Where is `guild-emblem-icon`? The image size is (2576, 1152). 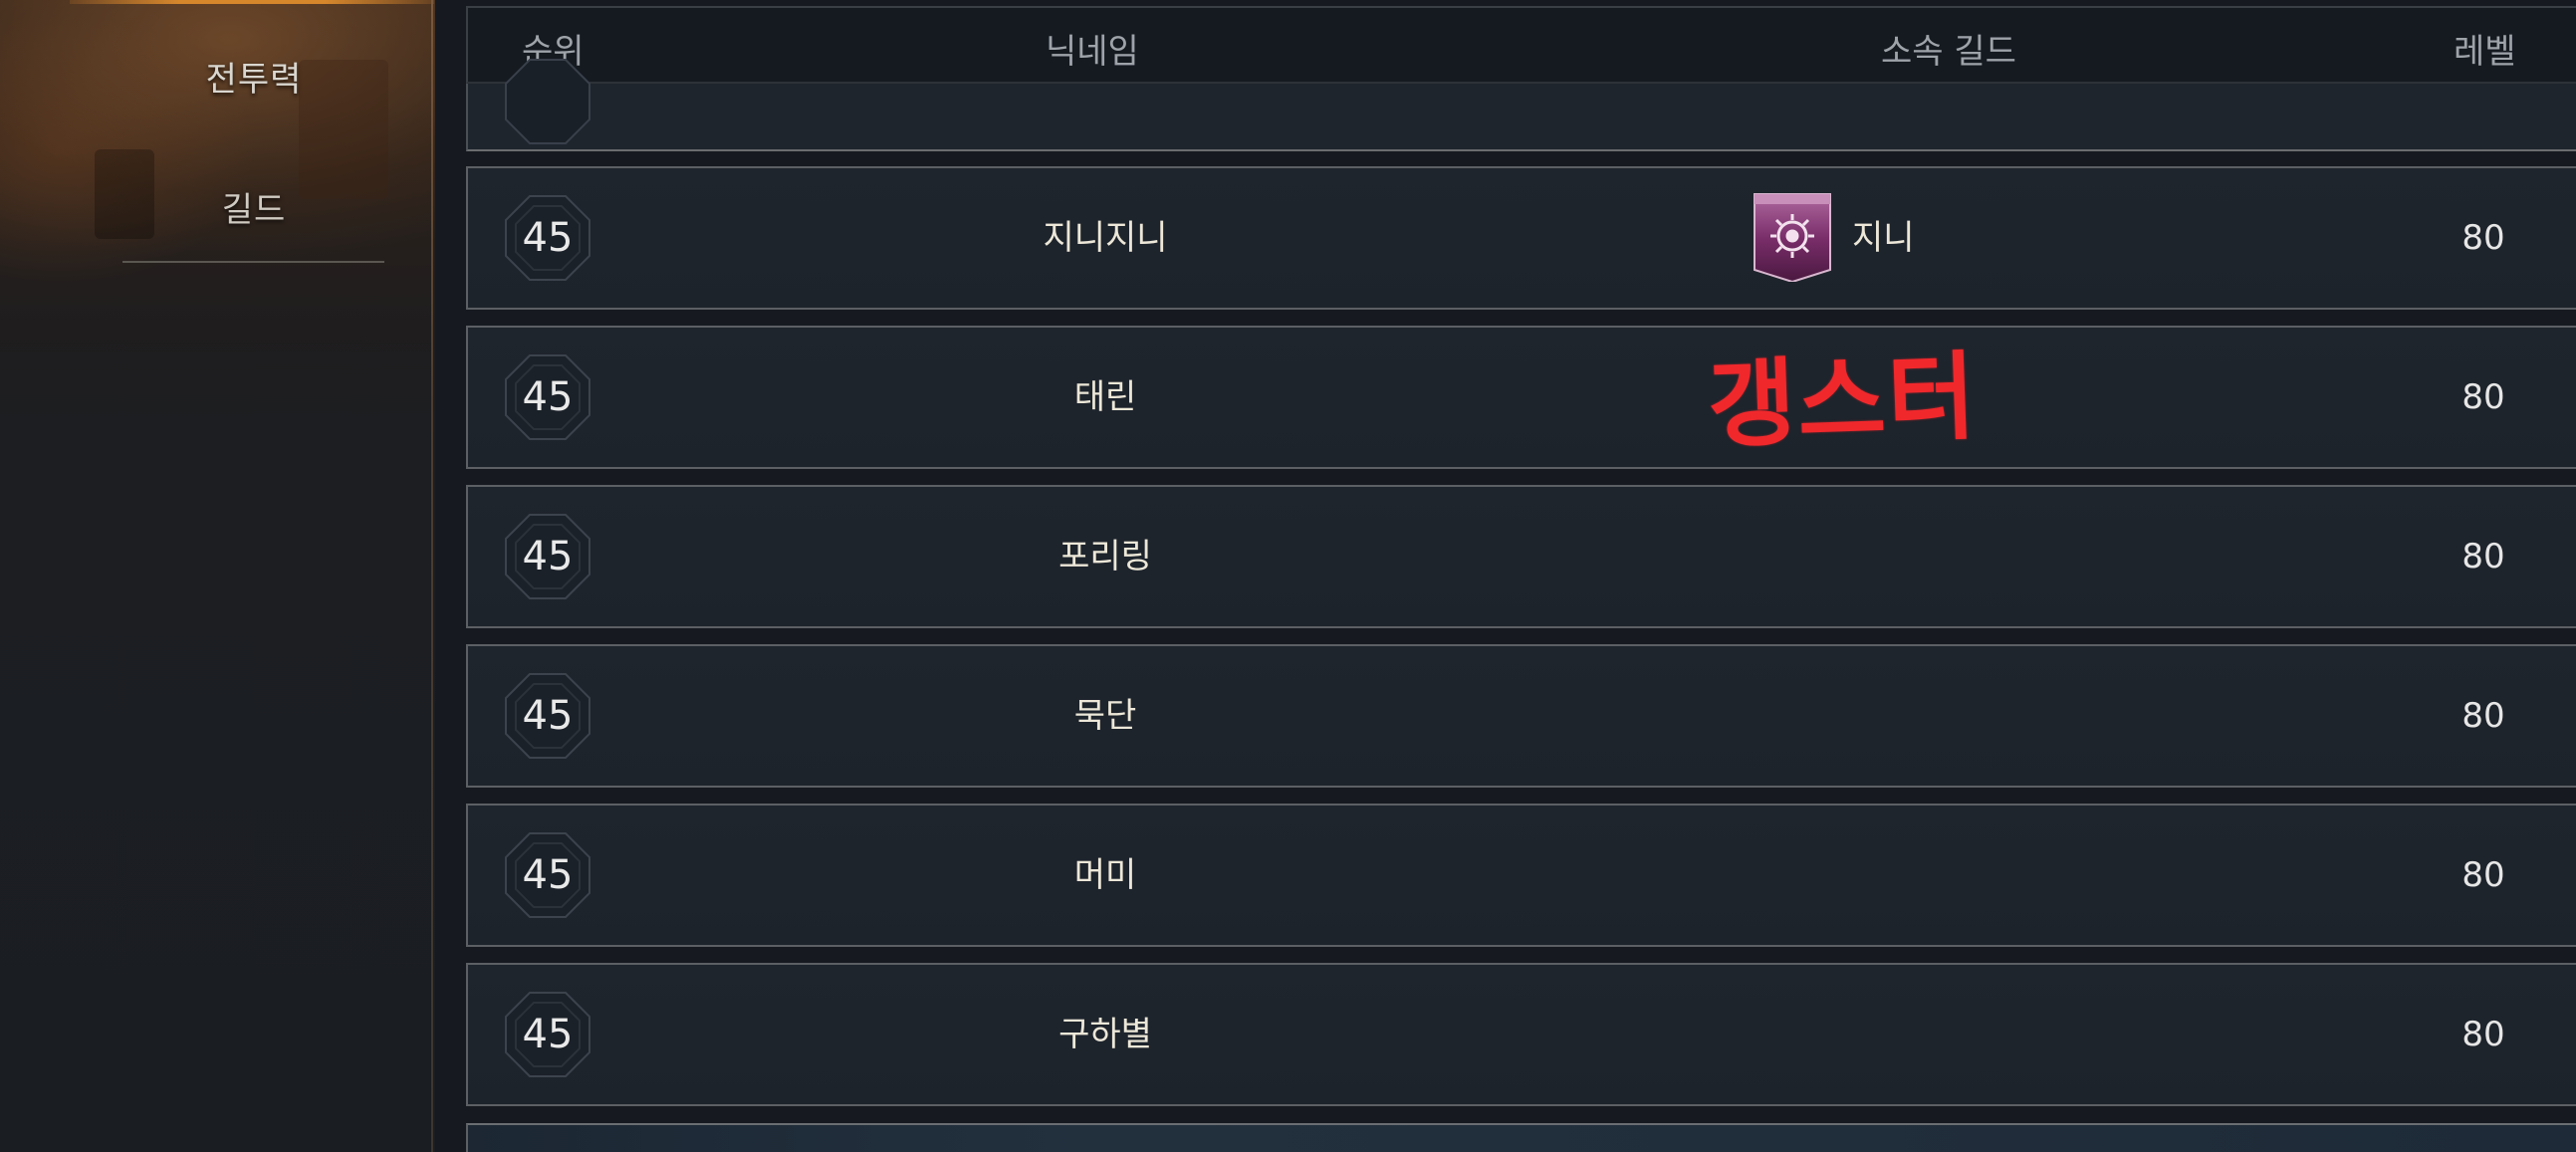 guild-emblem-icon is located at coordinates (1792, 238).